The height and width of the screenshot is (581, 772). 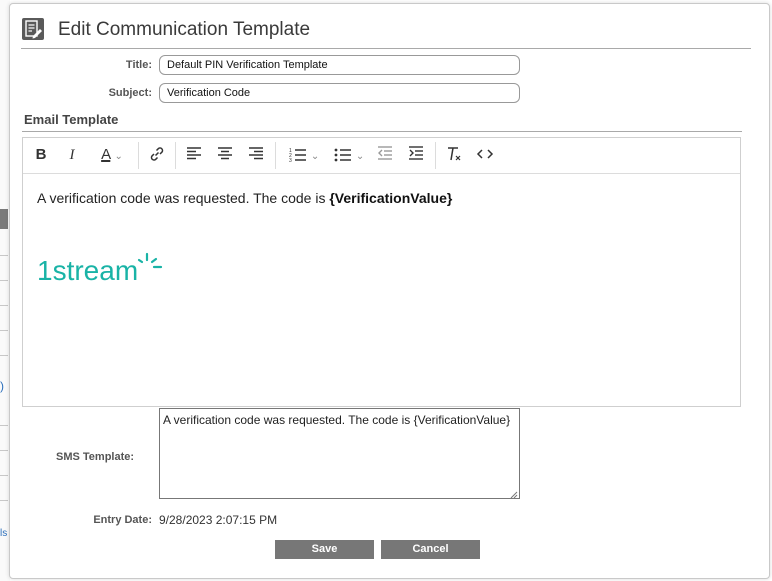 I want to click on entry-date-label: Entry Date:, so click(x=122, y=520).